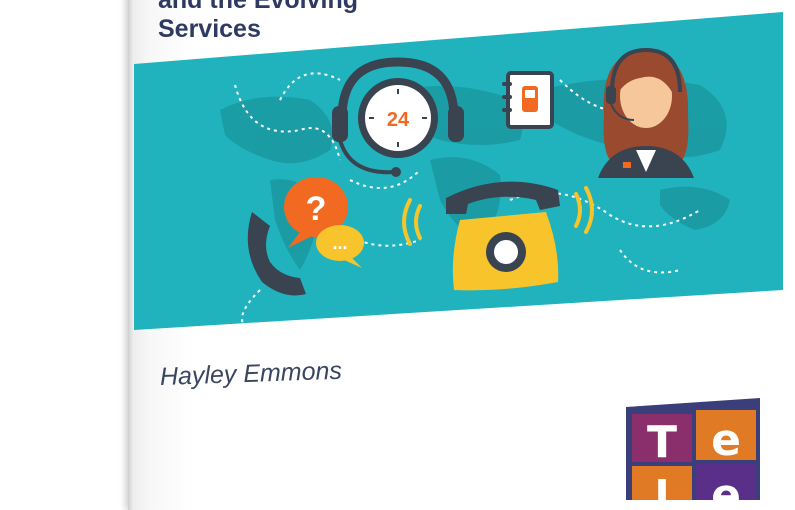 The height and width of the screenshot is (510, 795). Describe the element at coordinates (726, 485) in the screenshot. I see `logo-letter-4: e` at that location.